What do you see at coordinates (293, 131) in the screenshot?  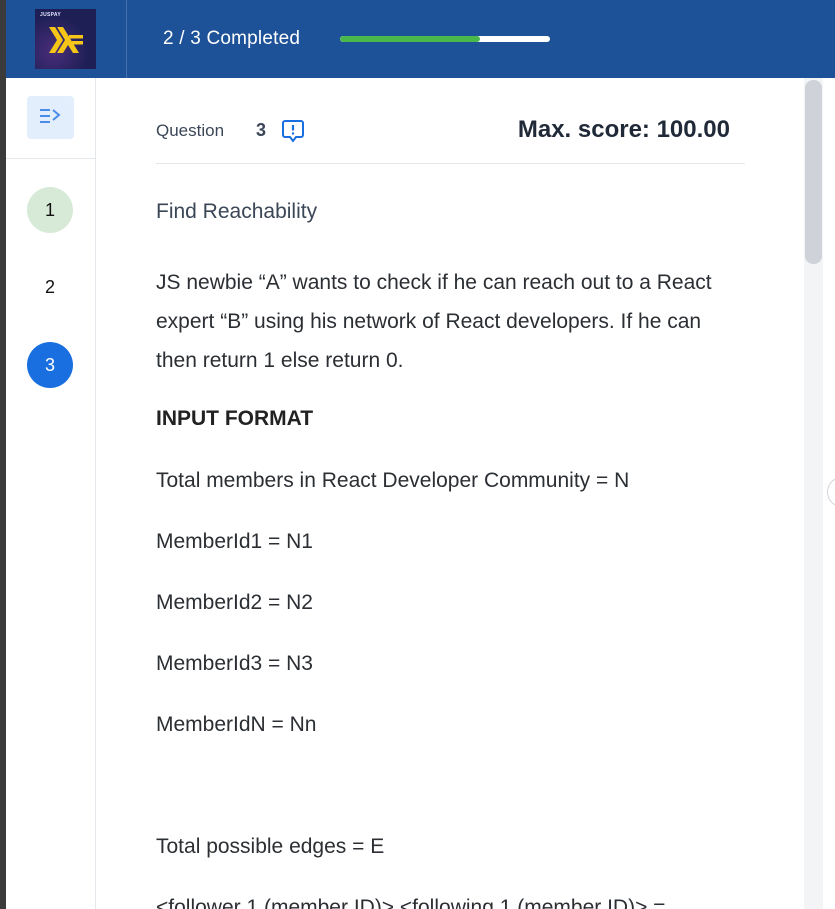 I see `report-issue-icon` at bounding box center [293, 131].